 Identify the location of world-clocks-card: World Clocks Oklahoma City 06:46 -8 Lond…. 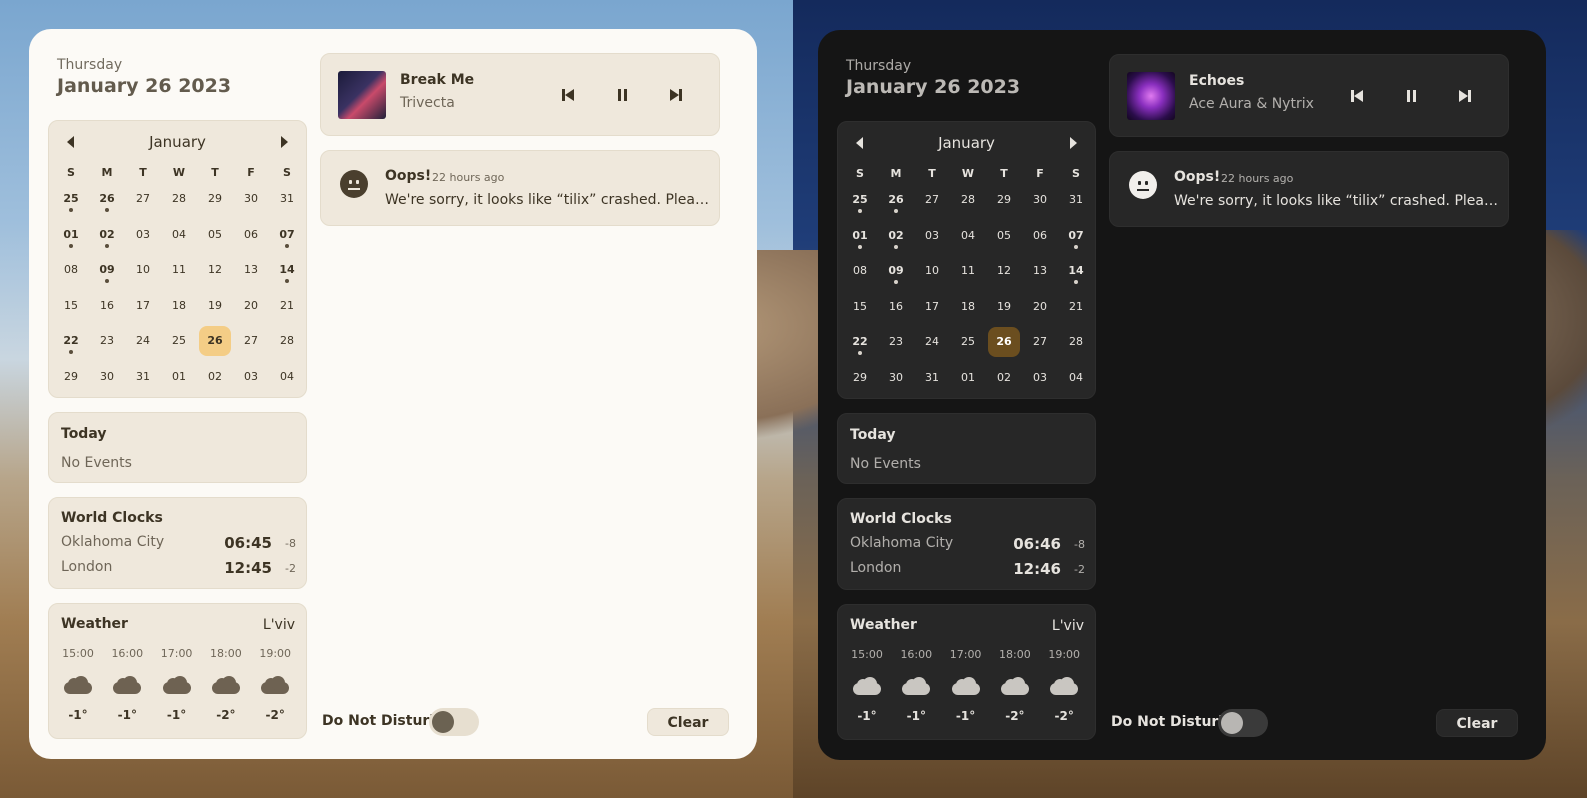
(966, 544).